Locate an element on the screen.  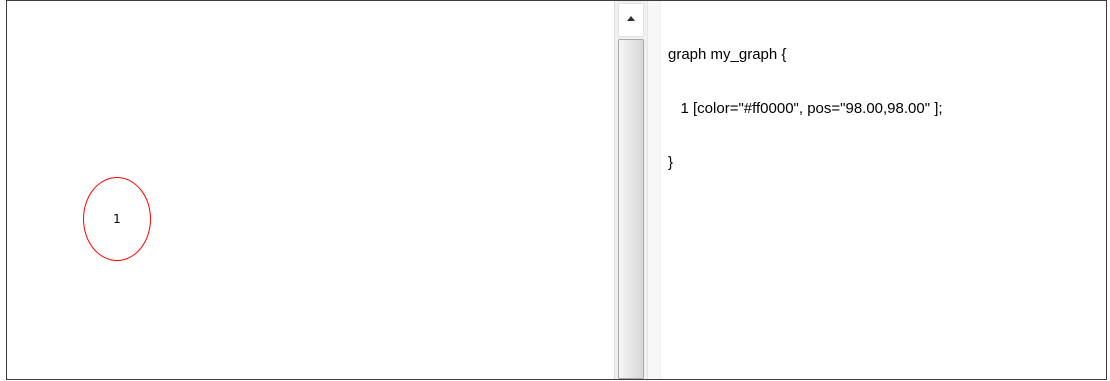
graph-node-label: 1 is located at coordinates (117, 219).